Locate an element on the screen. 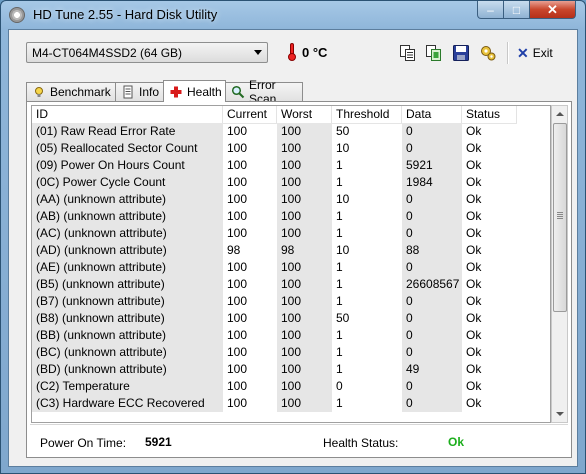 This screenshot has height=474, width=586. copy-screen-icon is located at coordinates (434, 53).